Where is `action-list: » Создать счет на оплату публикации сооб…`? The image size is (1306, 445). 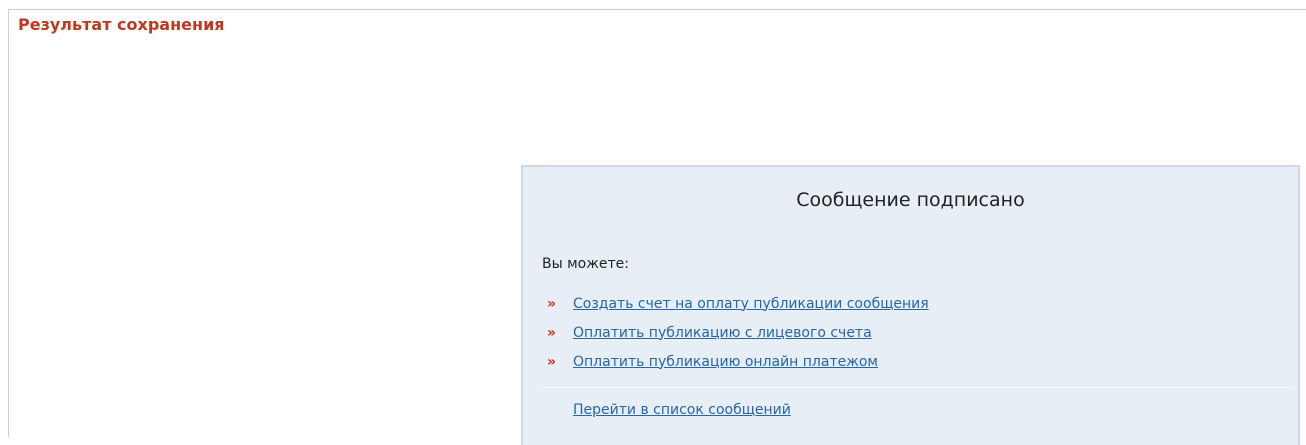 action-list: » Создать счет на оплату публикации сооб… is located at coordinates (738, 332).